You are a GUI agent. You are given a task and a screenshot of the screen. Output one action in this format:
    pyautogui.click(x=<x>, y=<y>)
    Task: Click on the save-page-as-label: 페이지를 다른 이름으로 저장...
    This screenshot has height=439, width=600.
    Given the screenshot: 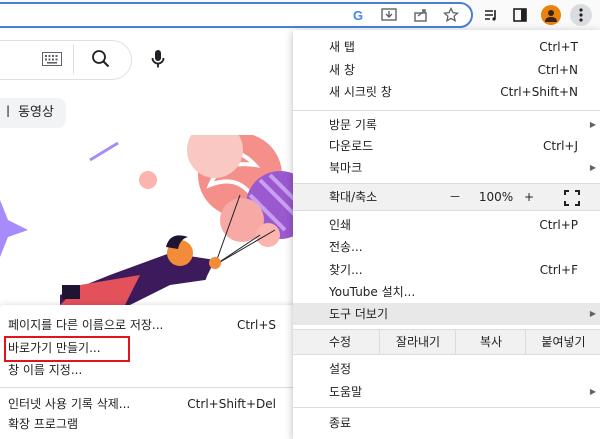 What is the action you would take?
    pyautogui.click(x=86, y=325)
    